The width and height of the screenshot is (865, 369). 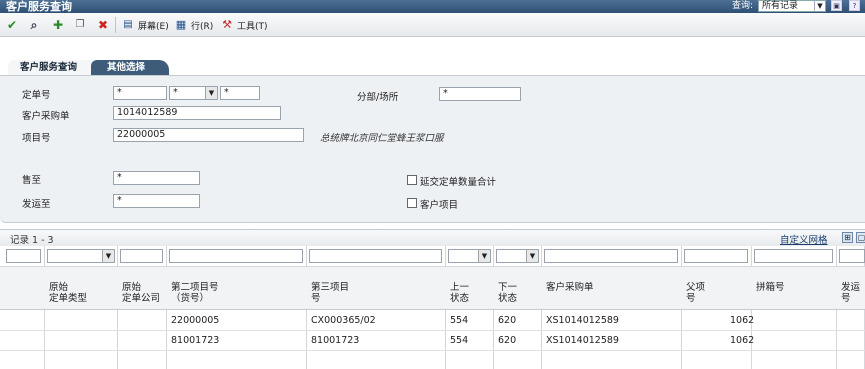 What do you see at coordinates (412, 203) in the screenshot?
I see `customer-item-checkbox` at bounding box center [412, 203].